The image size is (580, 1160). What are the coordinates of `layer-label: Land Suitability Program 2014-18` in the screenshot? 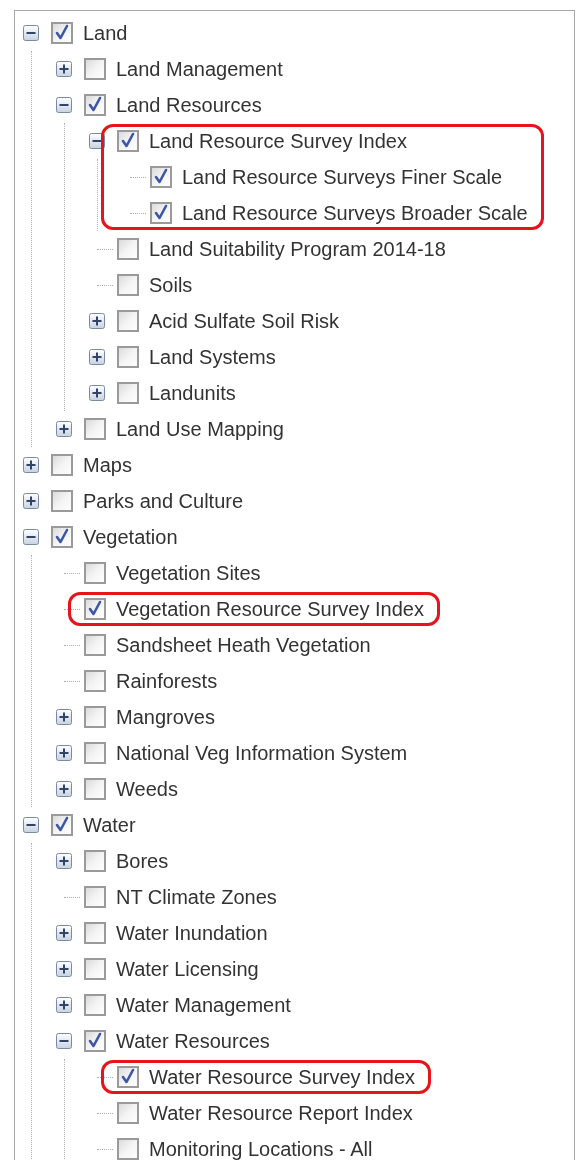 It's located at (297, 249).